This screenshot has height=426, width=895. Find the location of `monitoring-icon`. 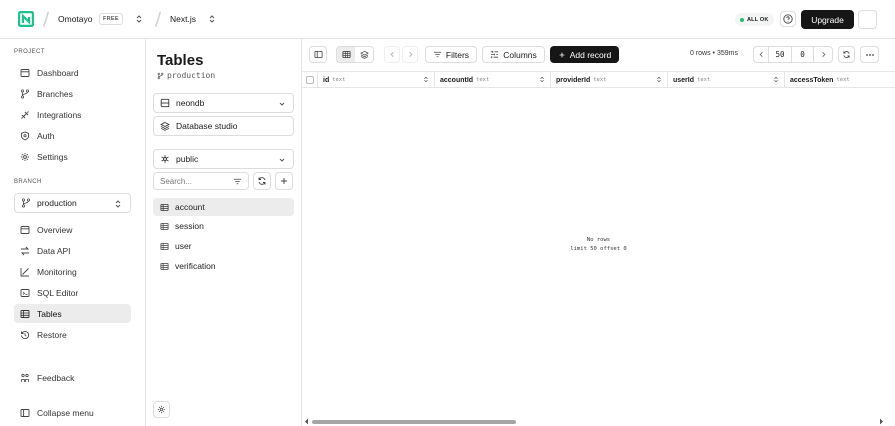

monitoring-icon is located at coordinates (24, 271).